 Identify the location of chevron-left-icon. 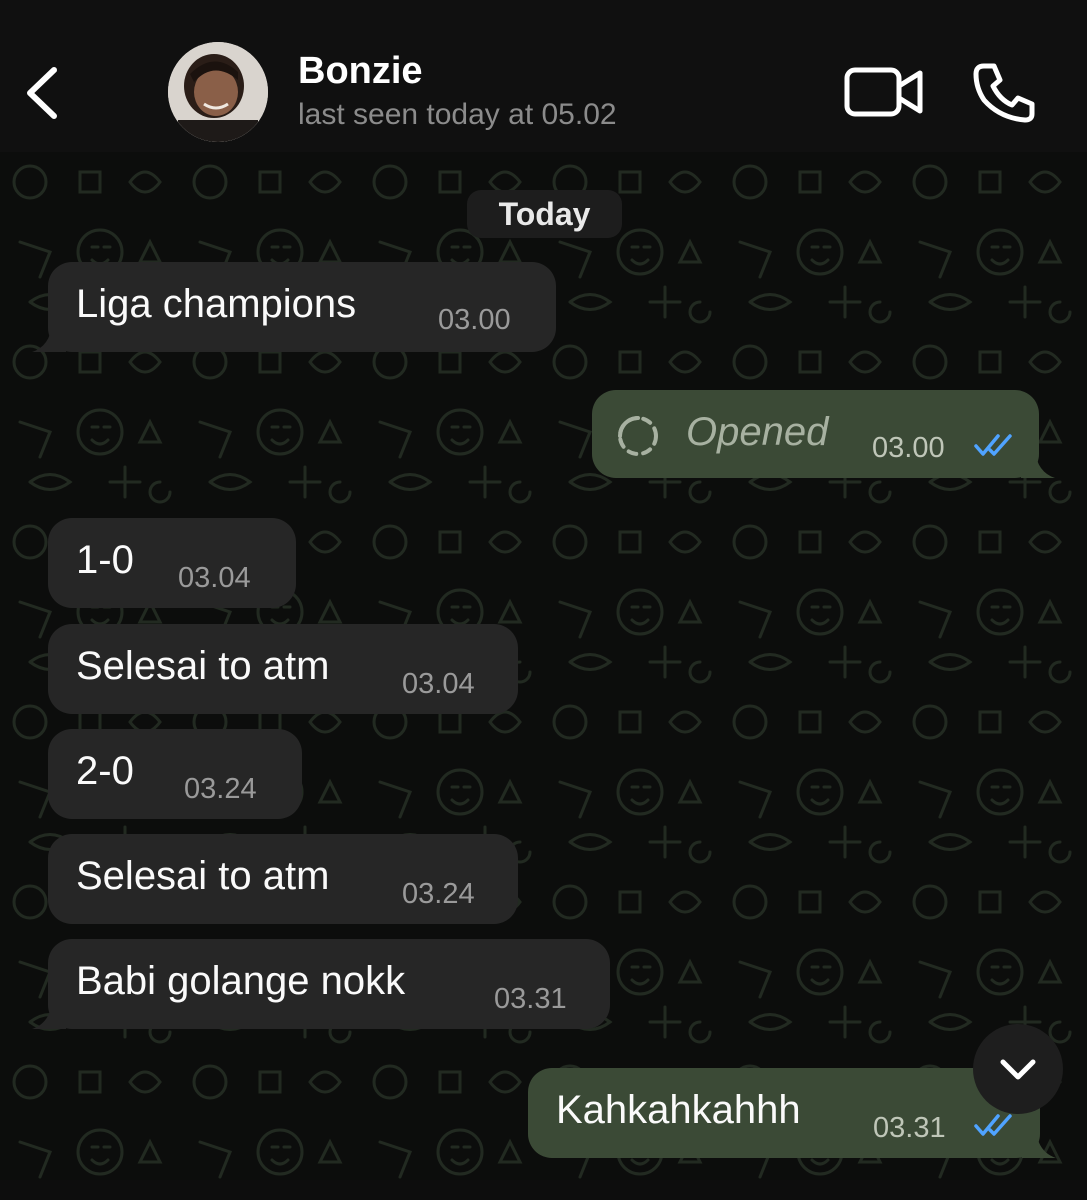
(42, 93).